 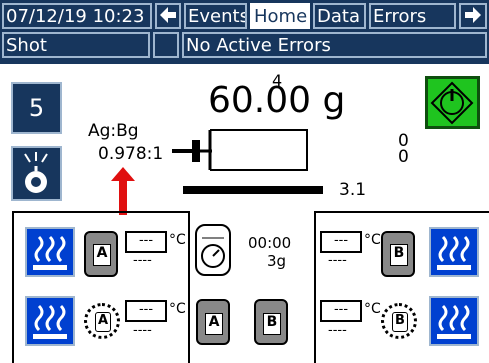 What do you see at coordinates (240, 150) in the screenshot?
I see `dispenser-icon` at bounding box center [240, 150].